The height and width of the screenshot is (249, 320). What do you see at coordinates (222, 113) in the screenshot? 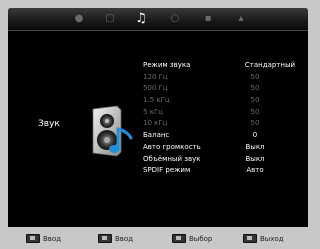
I see `menu-item-5khz: 5 кГц 50` at bounding box center [222, 113].